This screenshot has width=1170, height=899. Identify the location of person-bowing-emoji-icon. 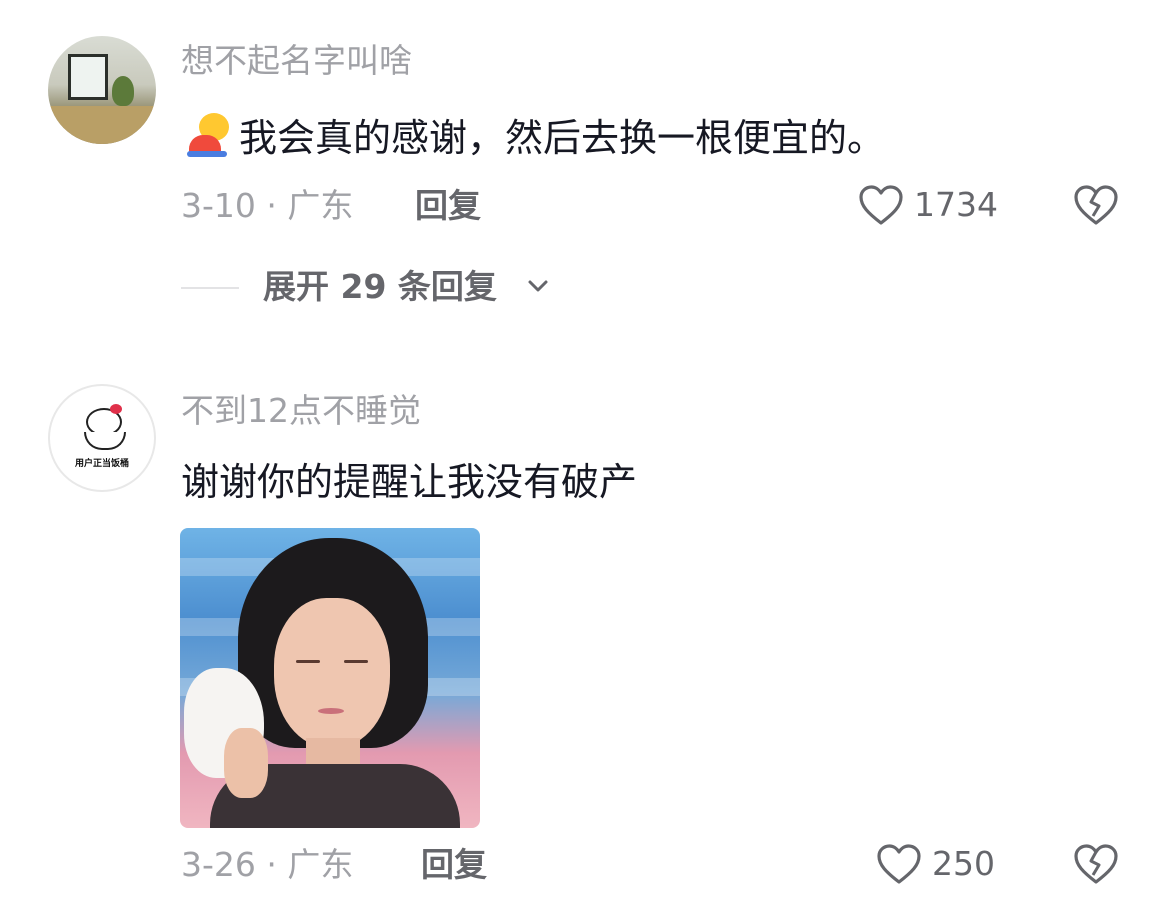
(209, 135).